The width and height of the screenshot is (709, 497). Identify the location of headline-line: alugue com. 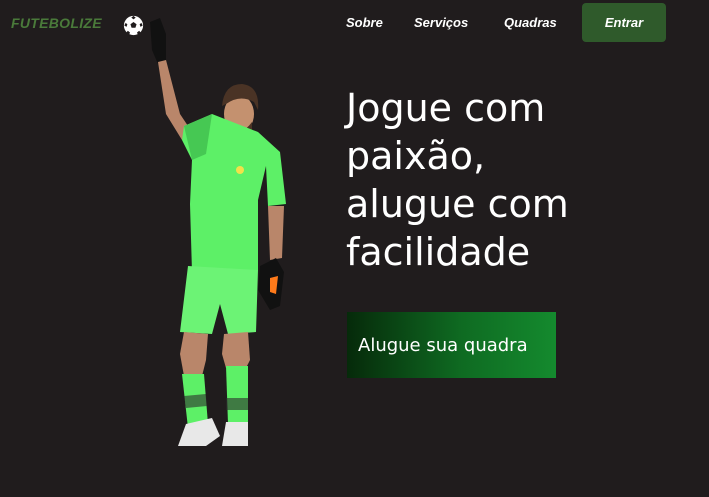
(457, 204).